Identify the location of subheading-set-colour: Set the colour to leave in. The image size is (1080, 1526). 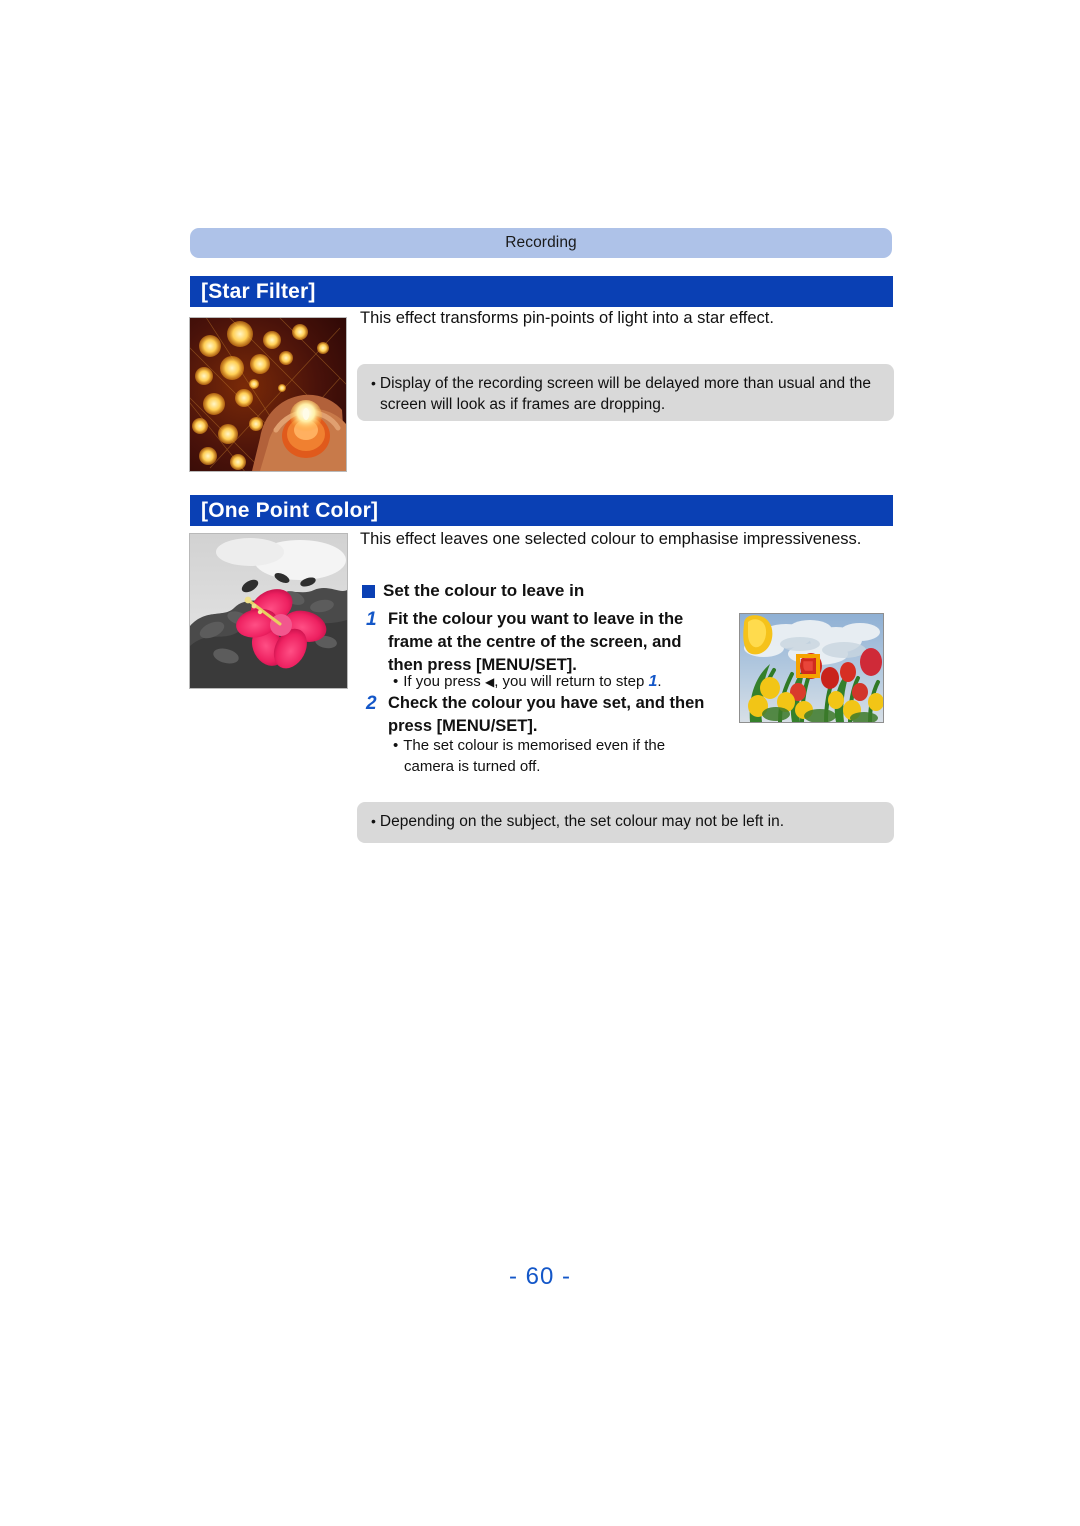
(473, 591).